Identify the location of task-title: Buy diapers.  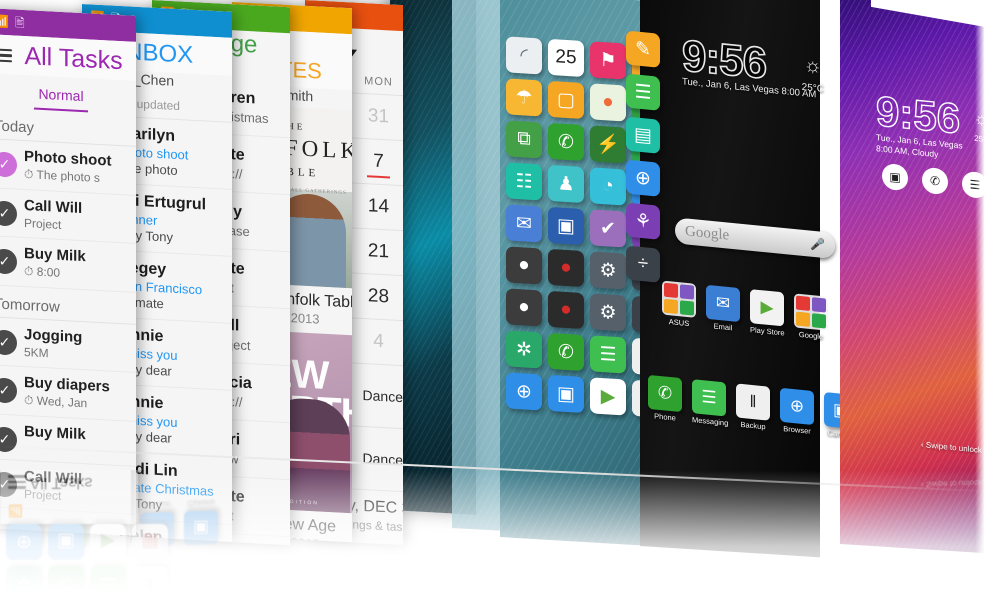
(67, 384).